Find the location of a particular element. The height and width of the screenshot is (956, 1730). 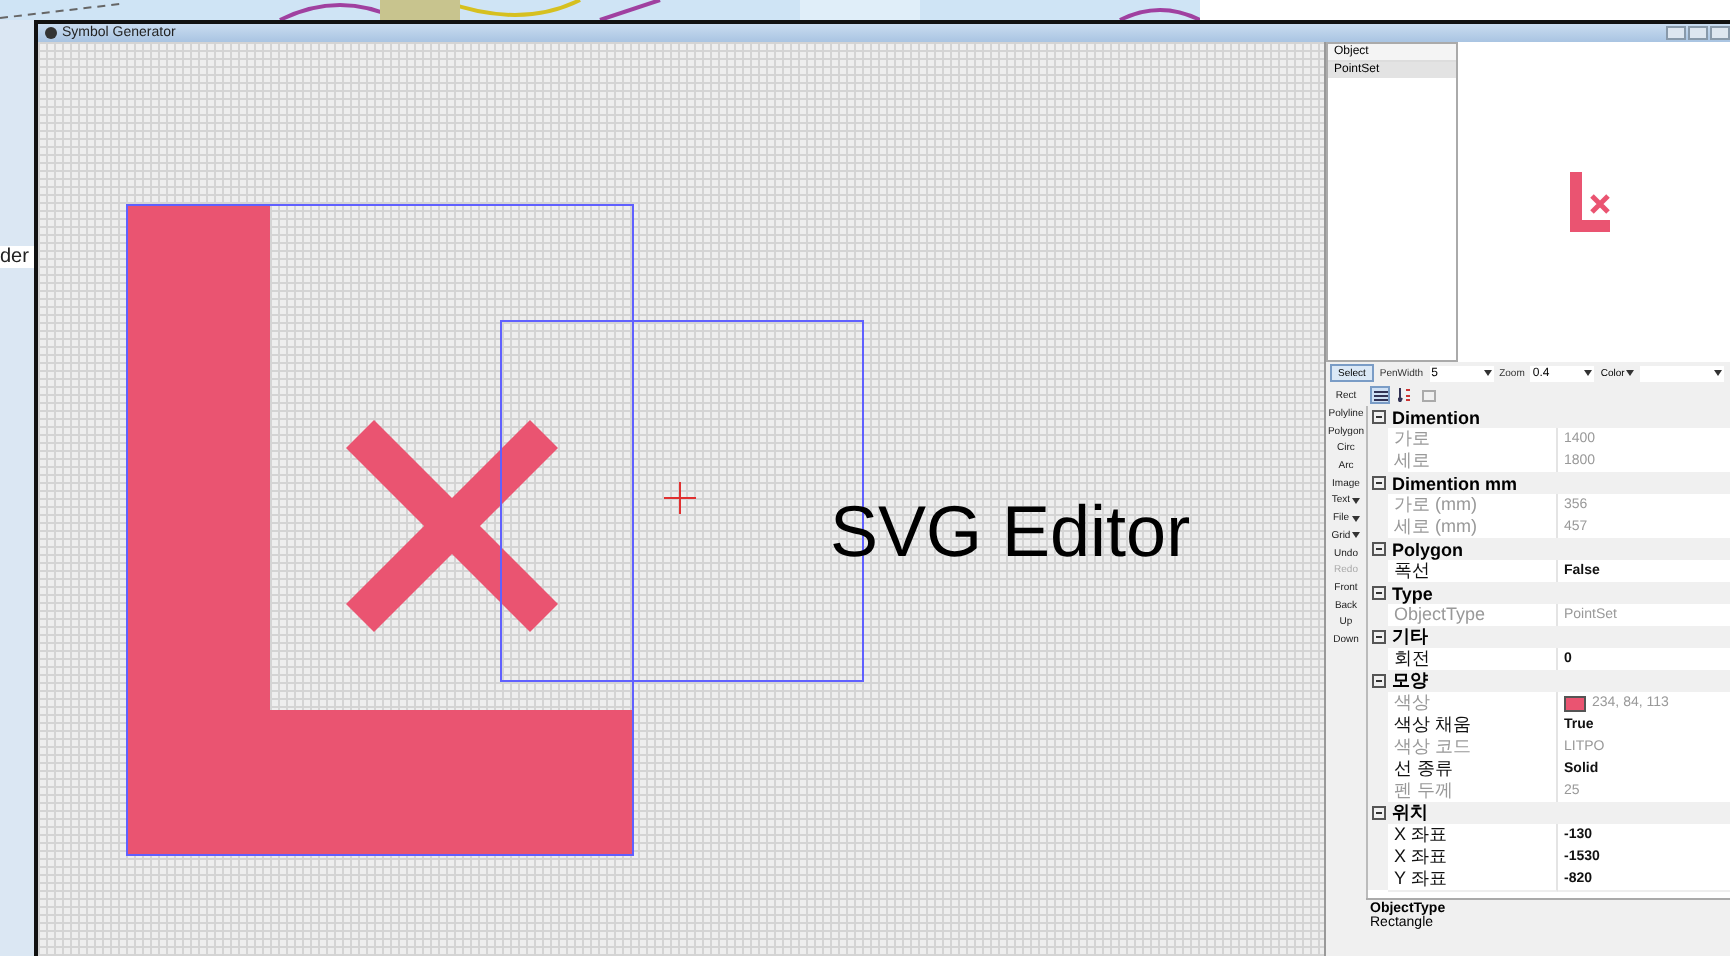

category-header: Type is located at coordinates (1549, 593).